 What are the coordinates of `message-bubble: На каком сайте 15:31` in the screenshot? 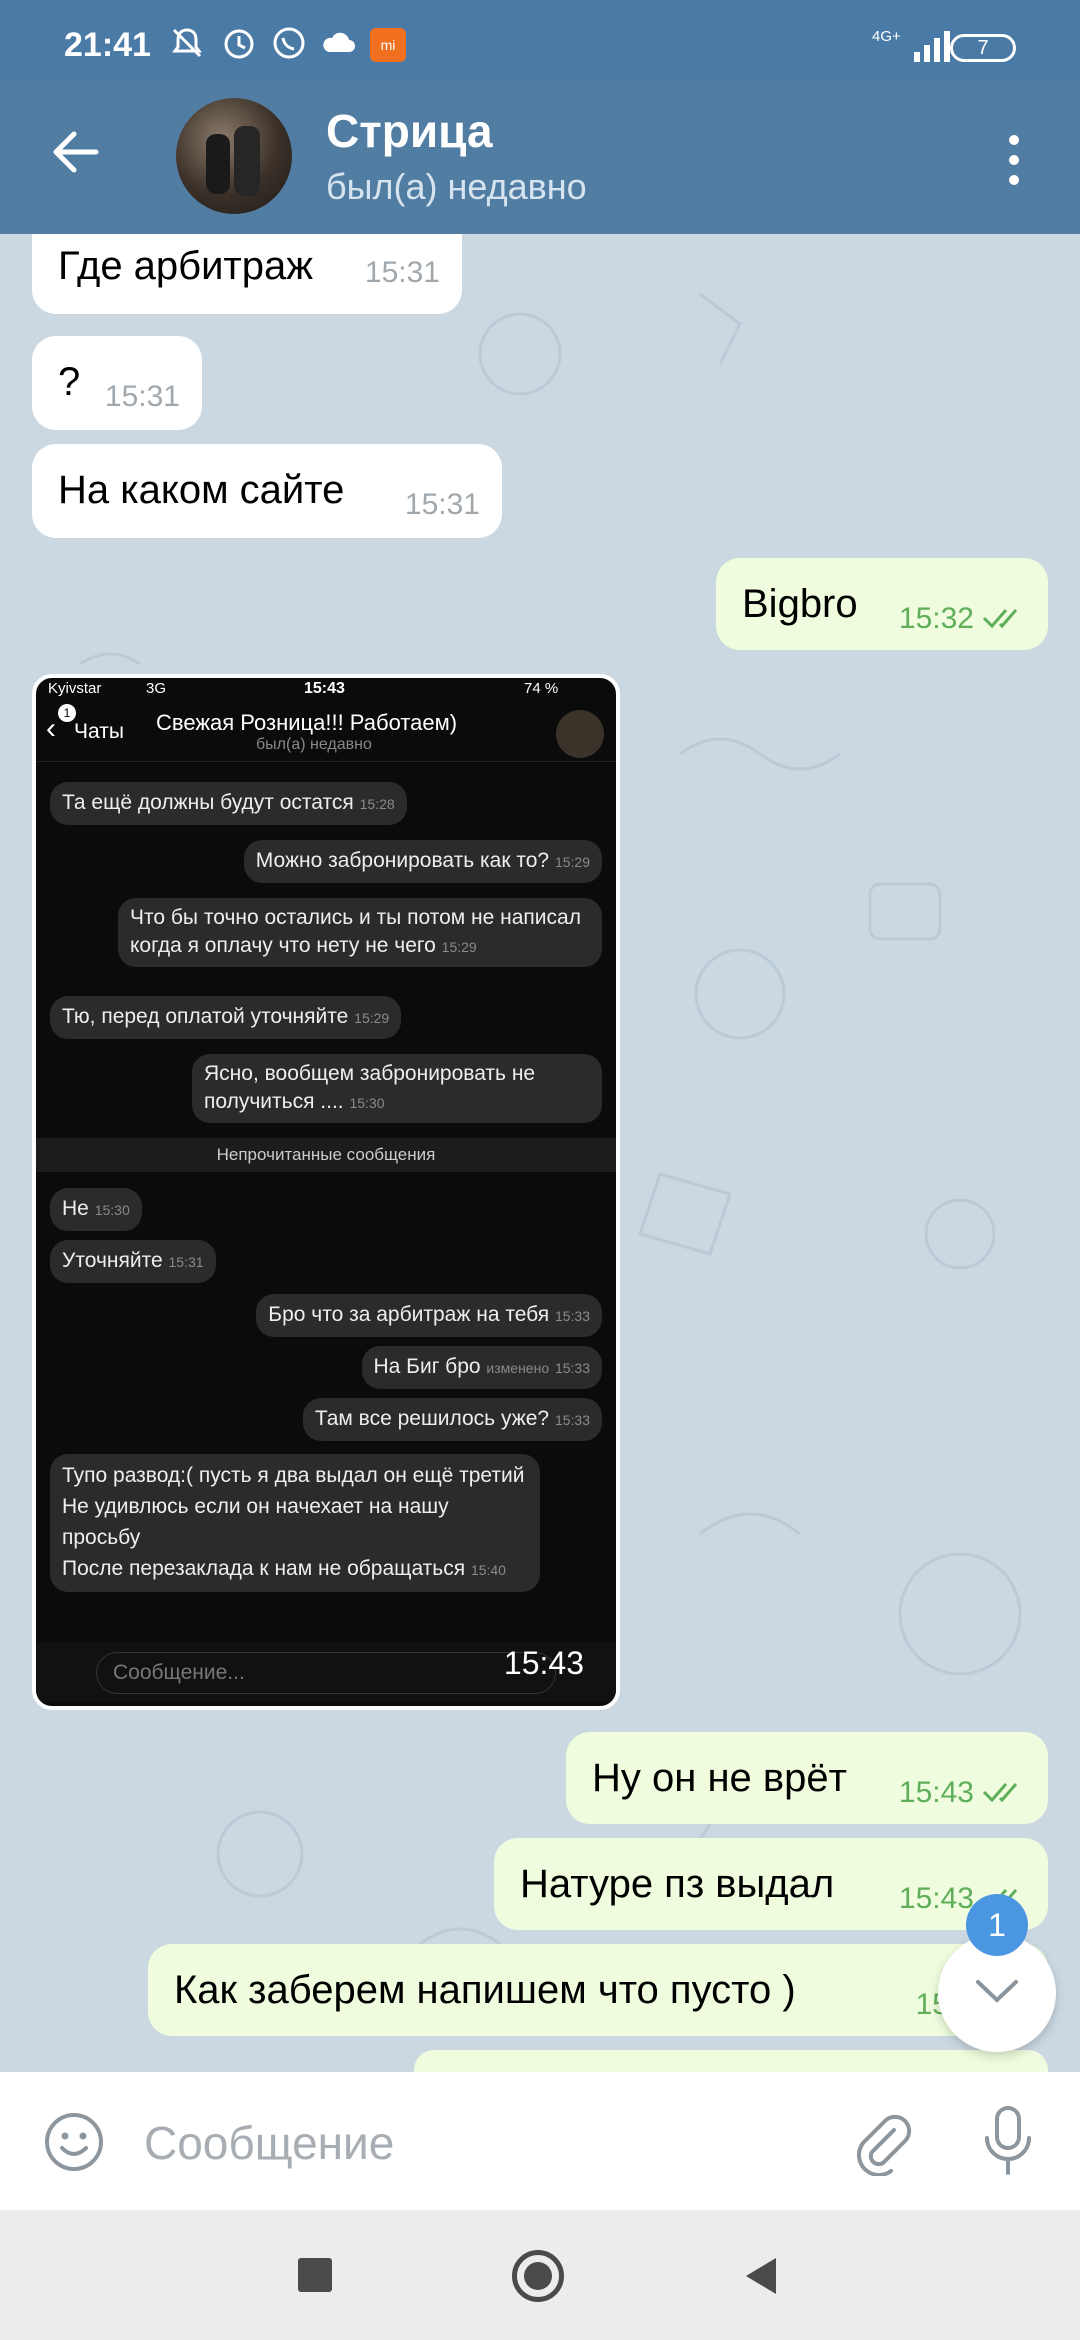 It's located at (267, 491).